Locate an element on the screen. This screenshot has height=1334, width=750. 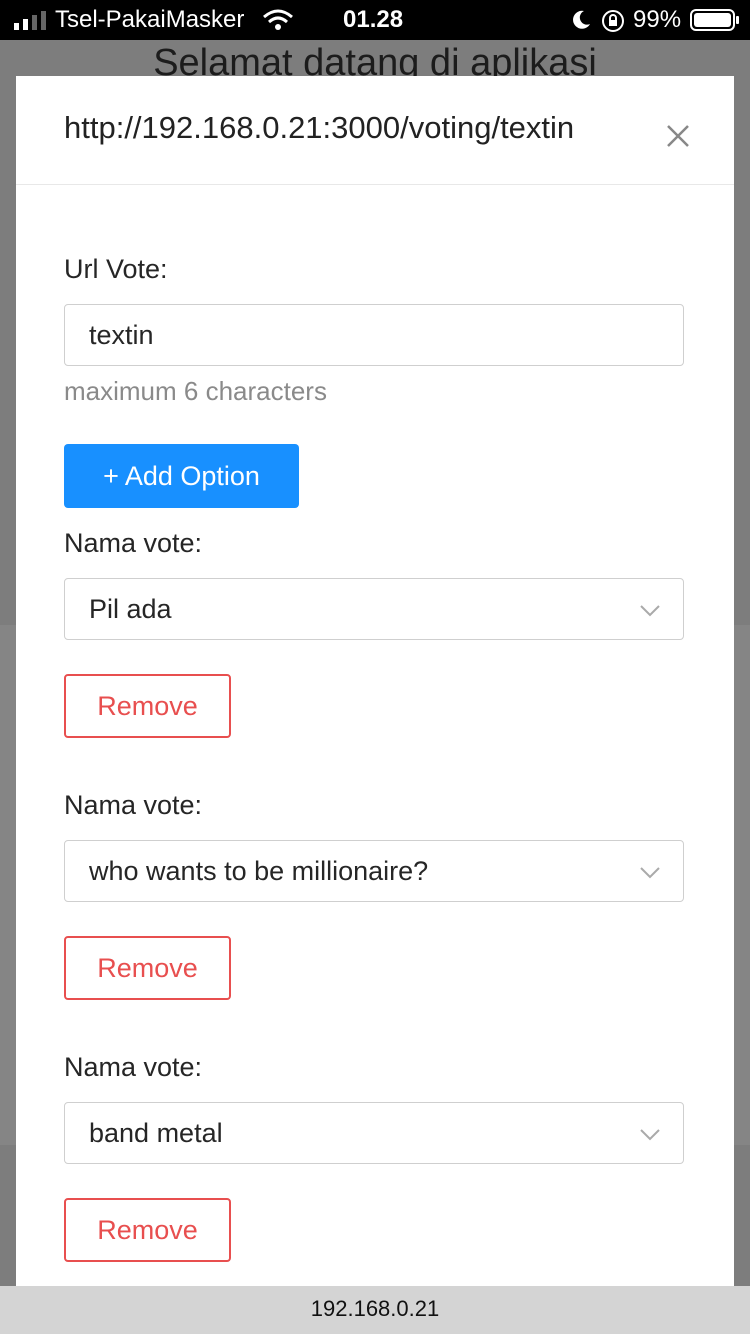
carrier-name: Tsel-PakaiMasker is located at coordinates (150, 19).